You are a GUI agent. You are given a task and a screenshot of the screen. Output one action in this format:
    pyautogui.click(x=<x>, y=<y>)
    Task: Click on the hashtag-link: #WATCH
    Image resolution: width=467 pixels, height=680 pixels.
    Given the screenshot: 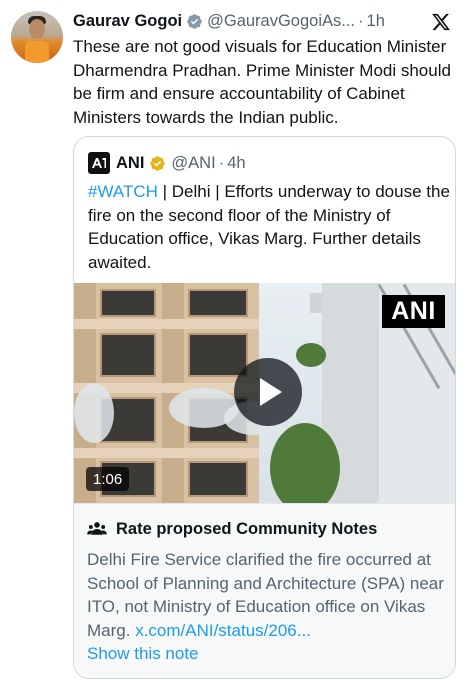 What is the action you would take?
    pyautogui.click(x=123, y=191)
    